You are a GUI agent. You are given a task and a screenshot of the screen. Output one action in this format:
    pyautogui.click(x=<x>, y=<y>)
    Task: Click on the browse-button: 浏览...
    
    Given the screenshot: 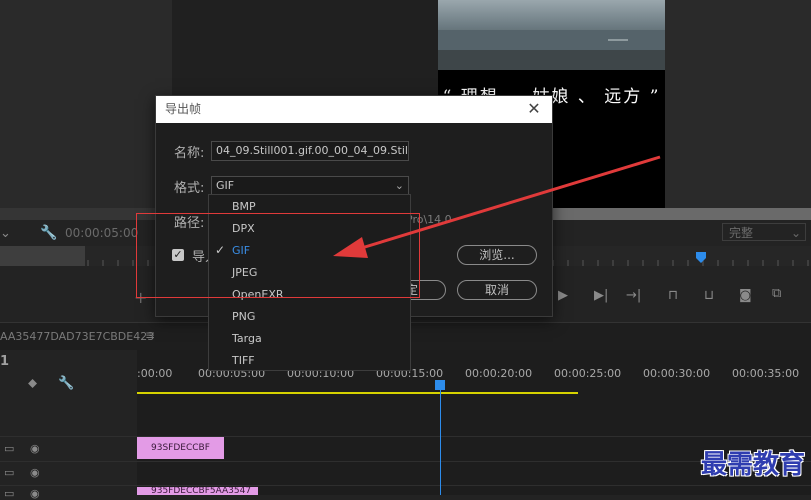 What is the action you would take?
    pyautogui.click(x=497, y=255)
    